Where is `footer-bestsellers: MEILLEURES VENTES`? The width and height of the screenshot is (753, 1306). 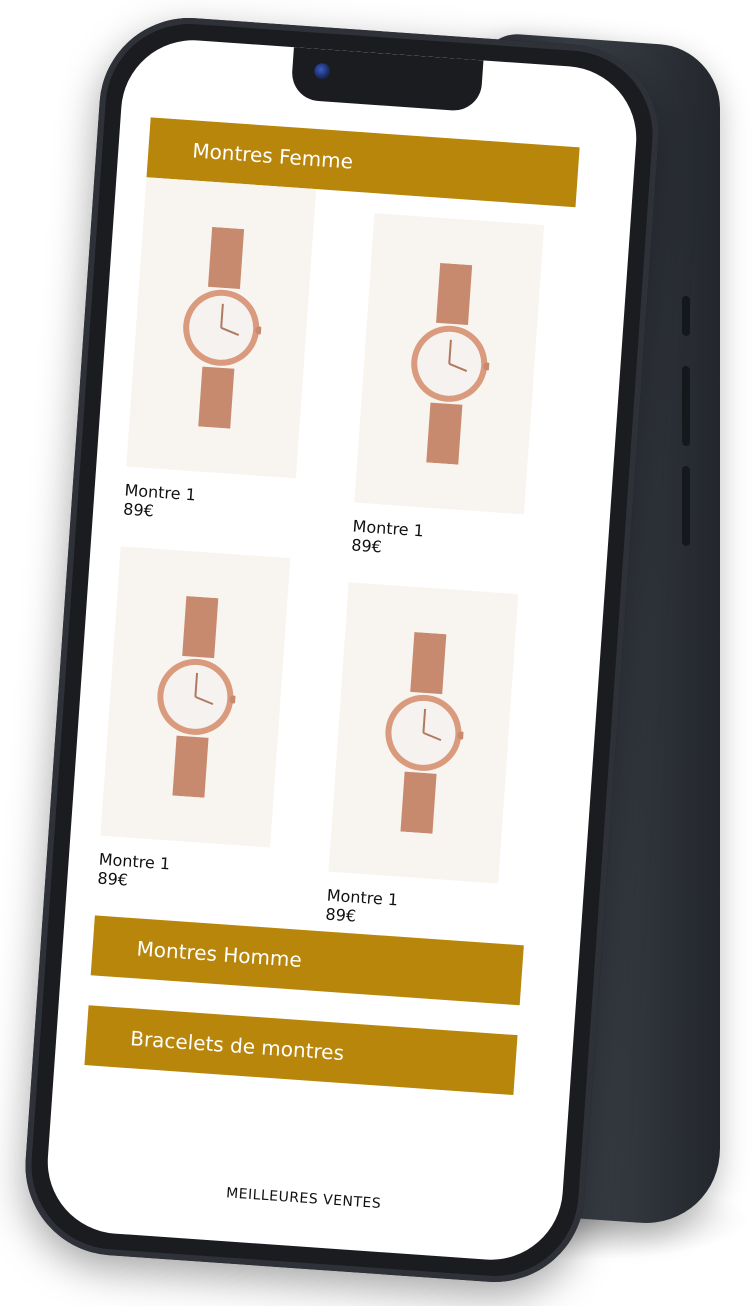
footer-bestsellers: MEILLEURES VENTES is located at coordinates (304, 1199).